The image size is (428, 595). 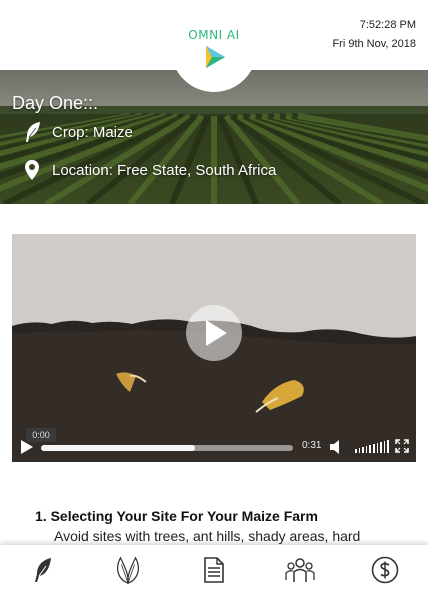 What do you see at coordinates (33, 170) in the screenshot?
I see `location-pin-icon` at bounding box center [33, 170].